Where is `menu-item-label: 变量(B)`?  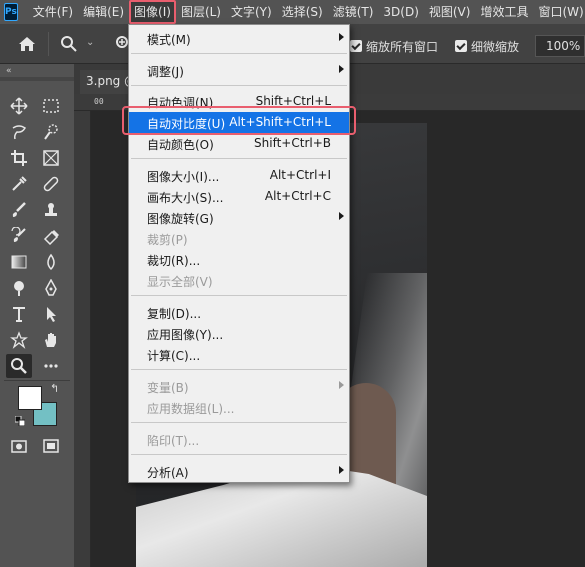 menu-item-label: 变量(B) is located at coordinates (168, 388).